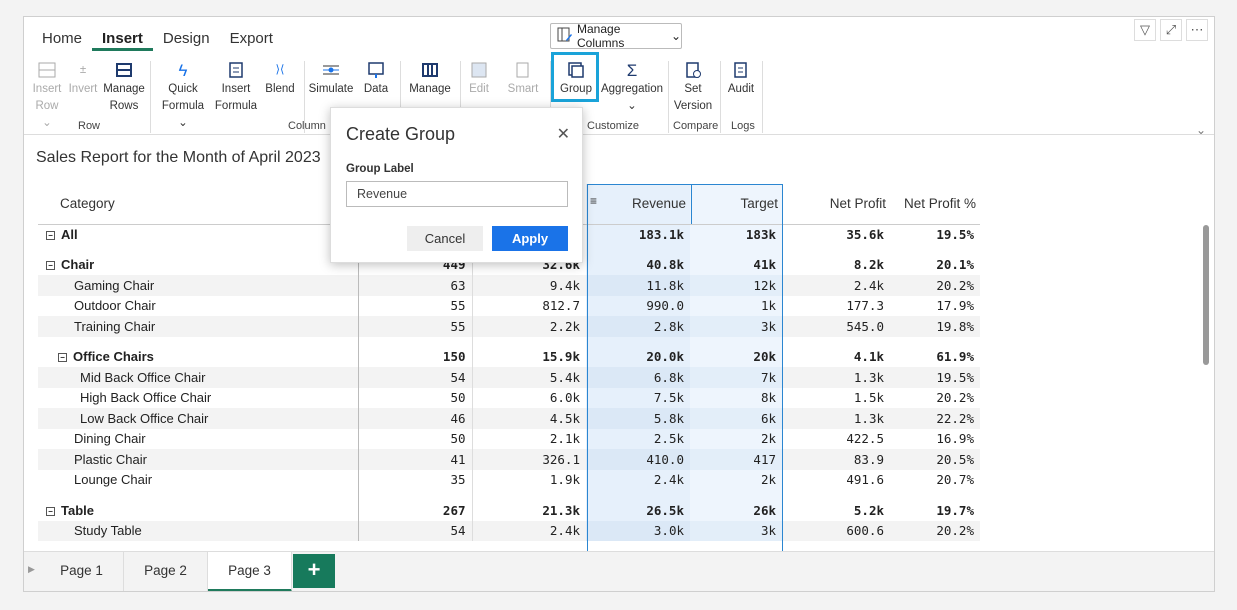 The width and height of the screenshot is (1237, 610). What do you see at coordinates (935, 459) in the screenshot?
I see `value-cell: 20.5%` at bounding box center [935, 459].